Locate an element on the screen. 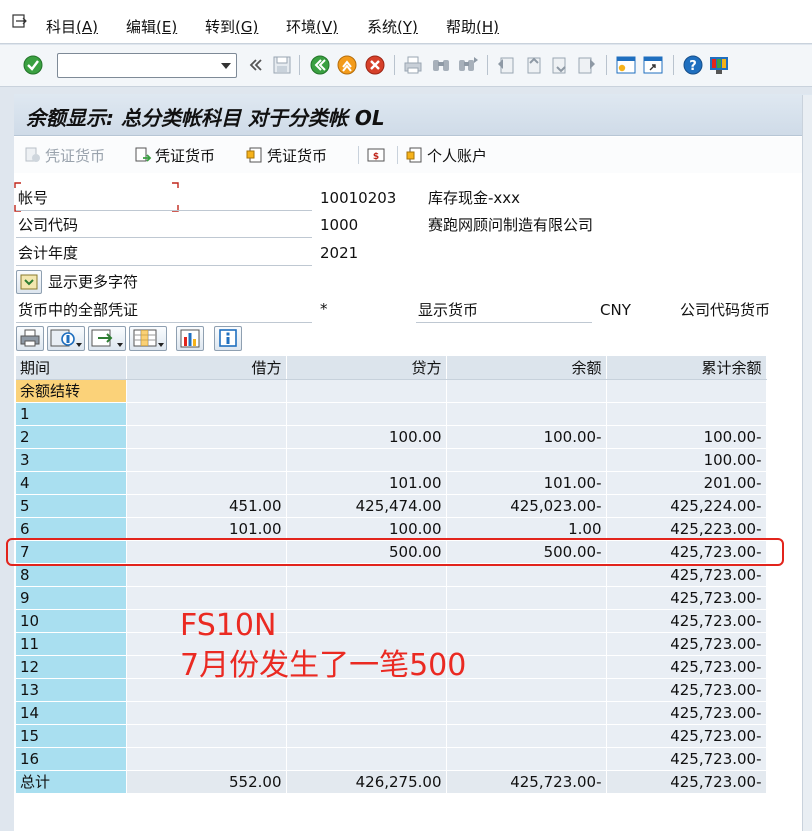 The height and width of the screenshot is (831, 812). exit-icon is located at coordinates (347, 65).